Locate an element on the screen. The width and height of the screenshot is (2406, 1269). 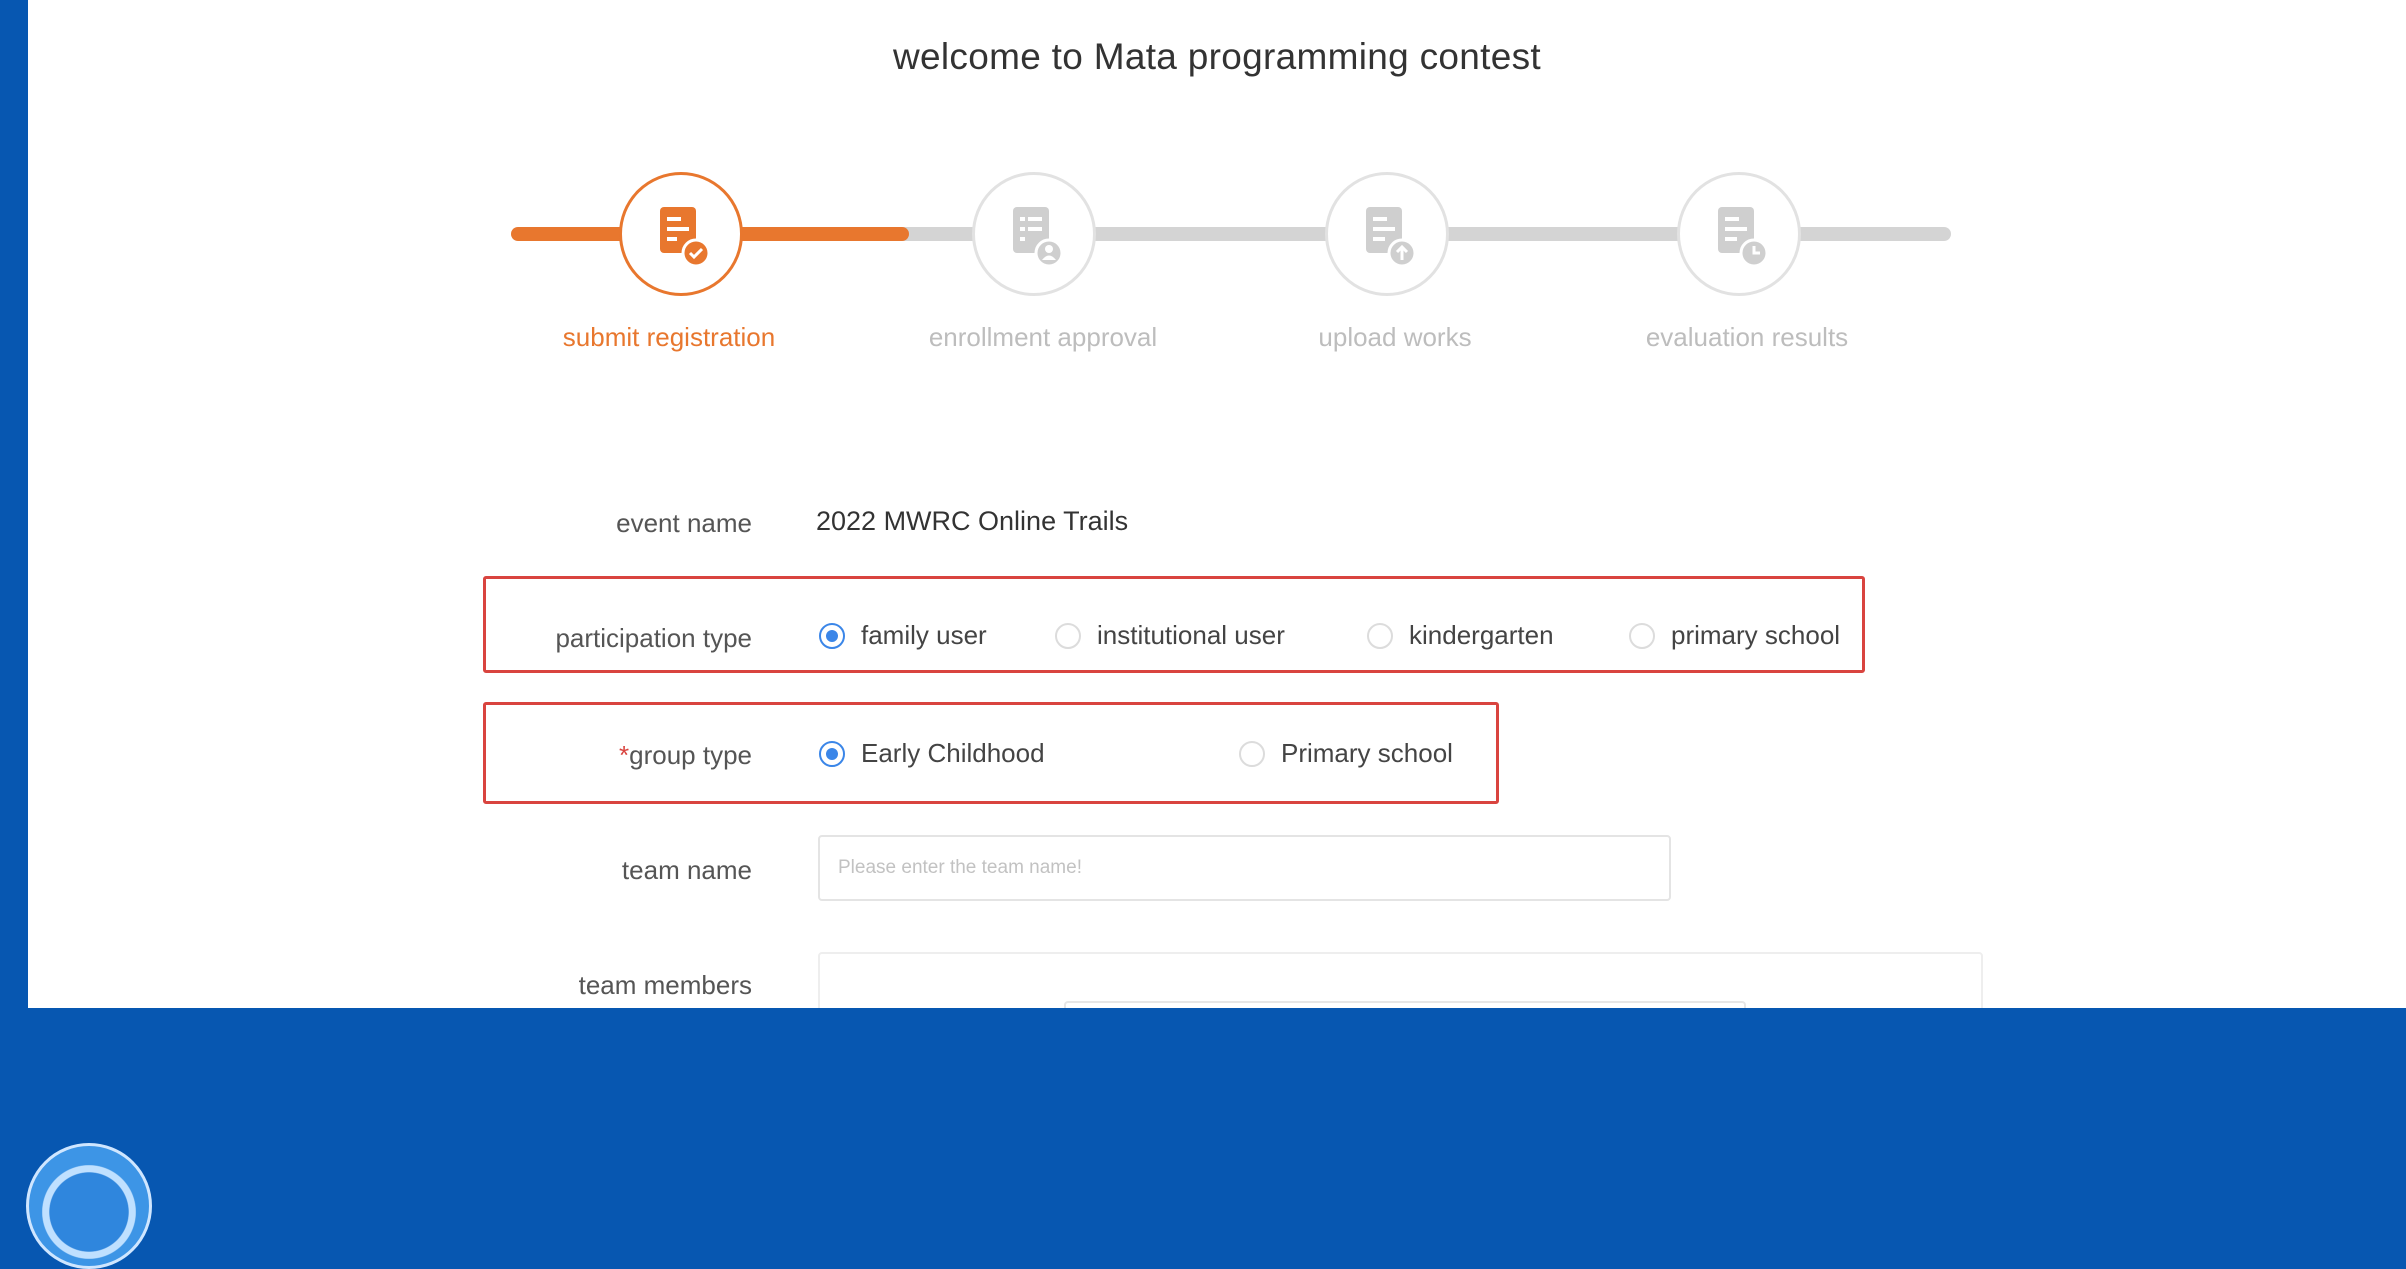
team-members-box is located at coordinates (1400, 980).